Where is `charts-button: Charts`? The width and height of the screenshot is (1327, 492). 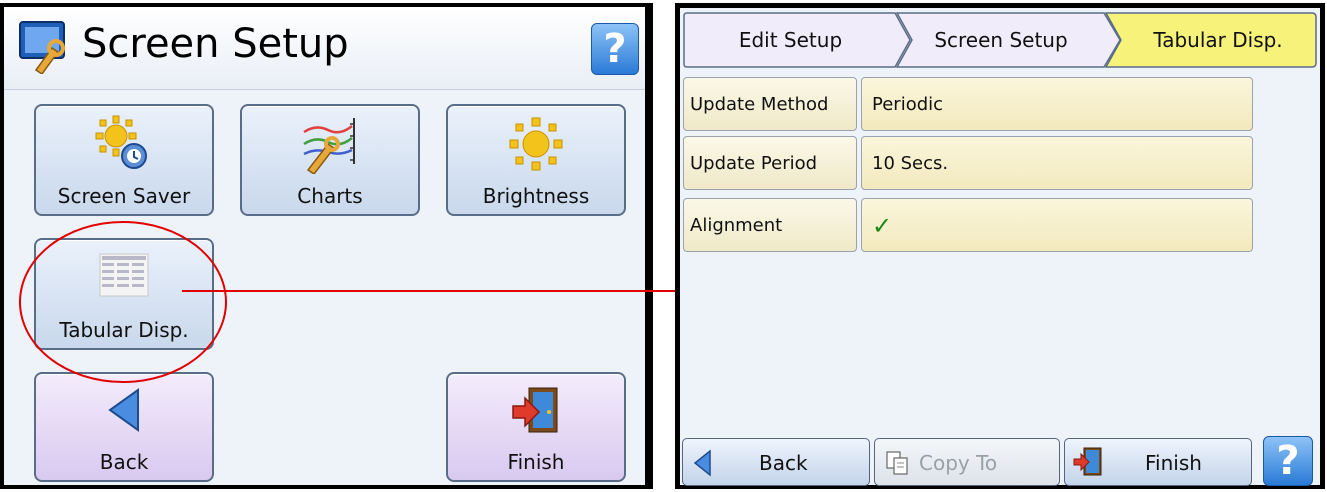
charts-button: Charts is located at coordinates (330, 160).